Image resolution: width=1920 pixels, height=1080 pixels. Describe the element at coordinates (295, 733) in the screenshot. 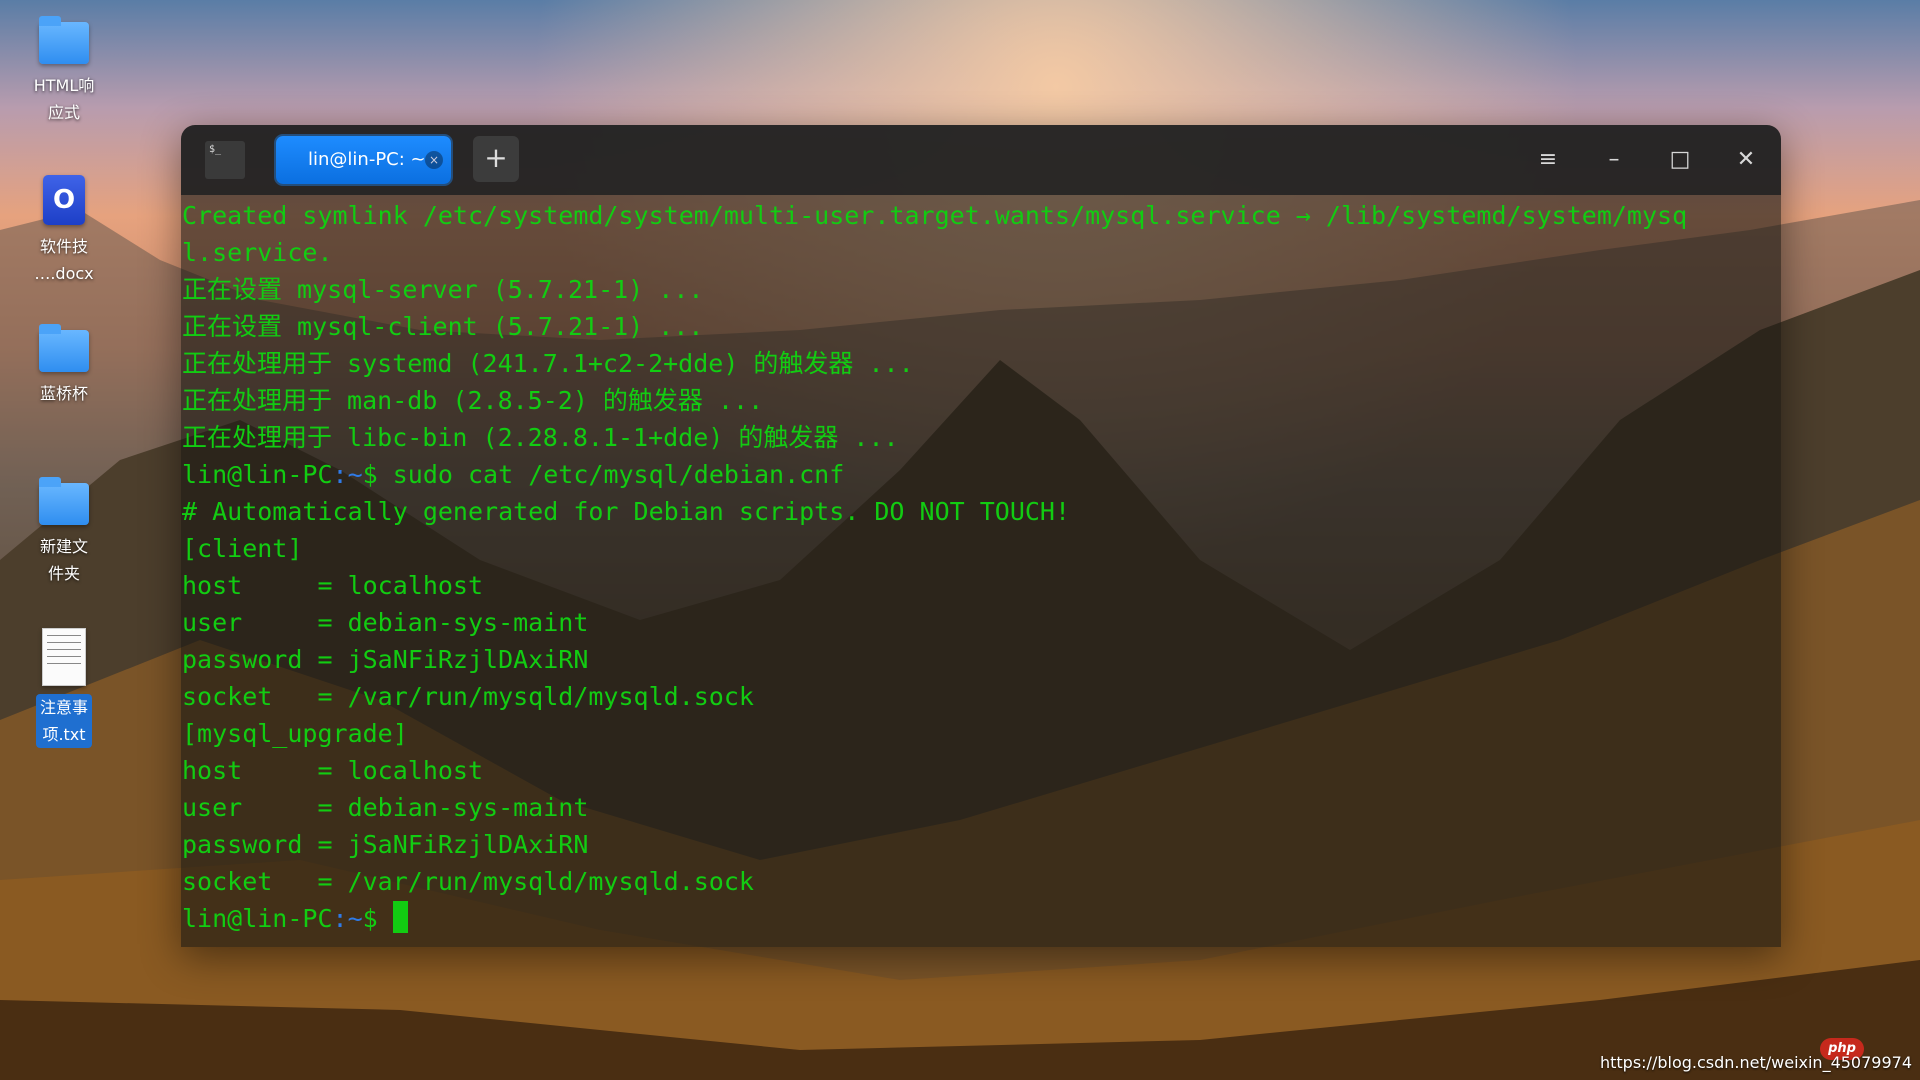

I see `output-line: [mysql_upgrade]` at that location.